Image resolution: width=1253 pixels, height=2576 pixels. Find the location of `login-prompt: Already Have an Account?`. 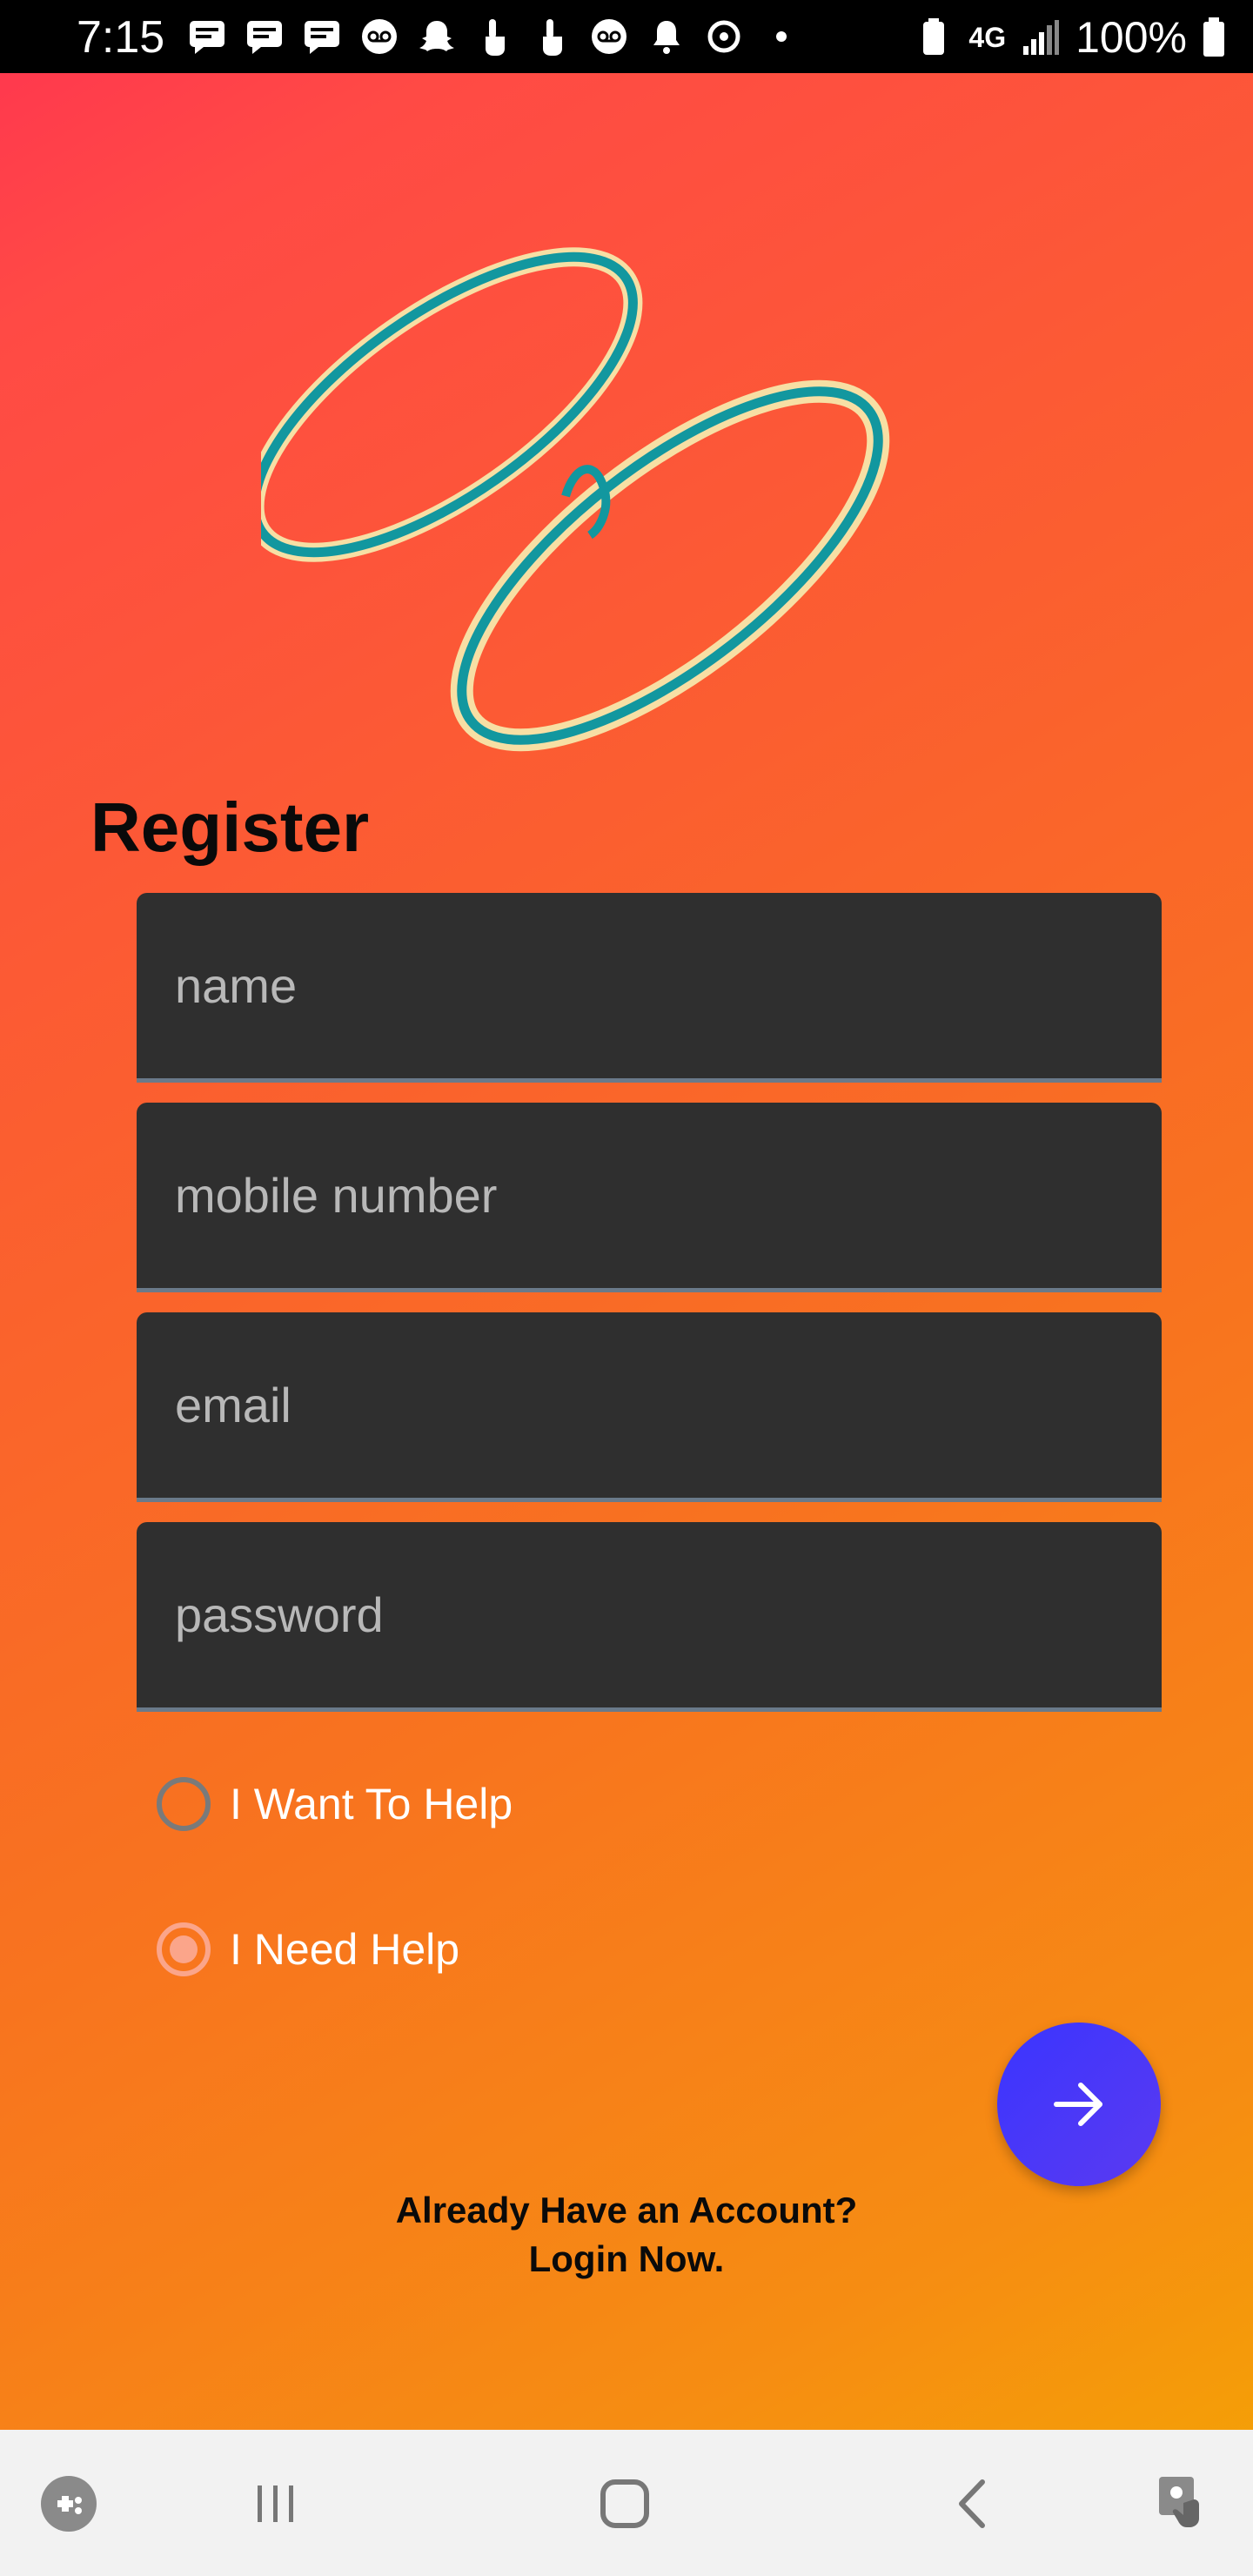

login-prompt: Already Have an Account? is located at coordinates (626, 2210).